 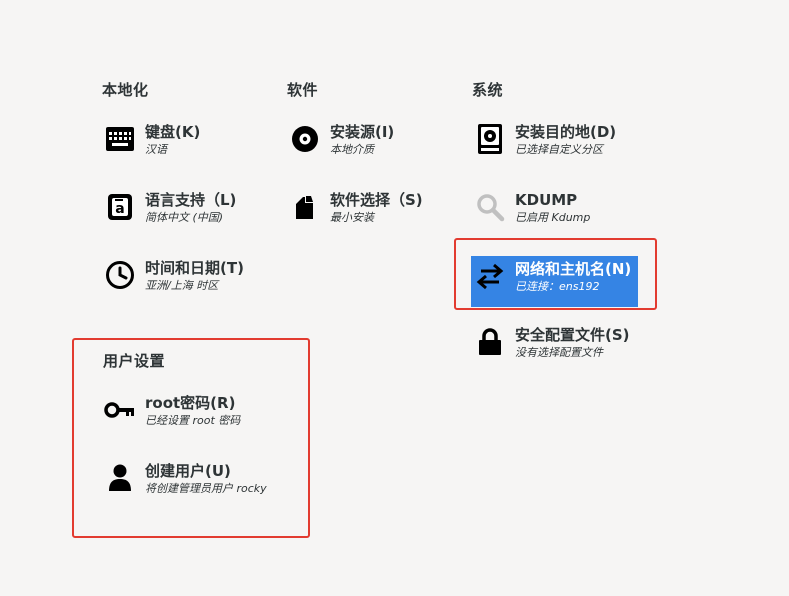 I want to click on time-date-spoke: 时间和日期(T) 亚洲/上海 时区, so click(x=174, y=275).